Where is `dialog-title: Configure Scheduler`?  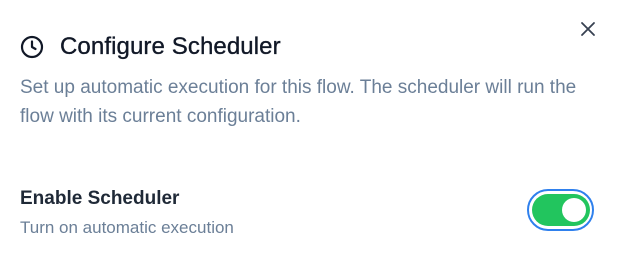 dialog-title: Configure Scheduler is located at coordinates (170, 46).